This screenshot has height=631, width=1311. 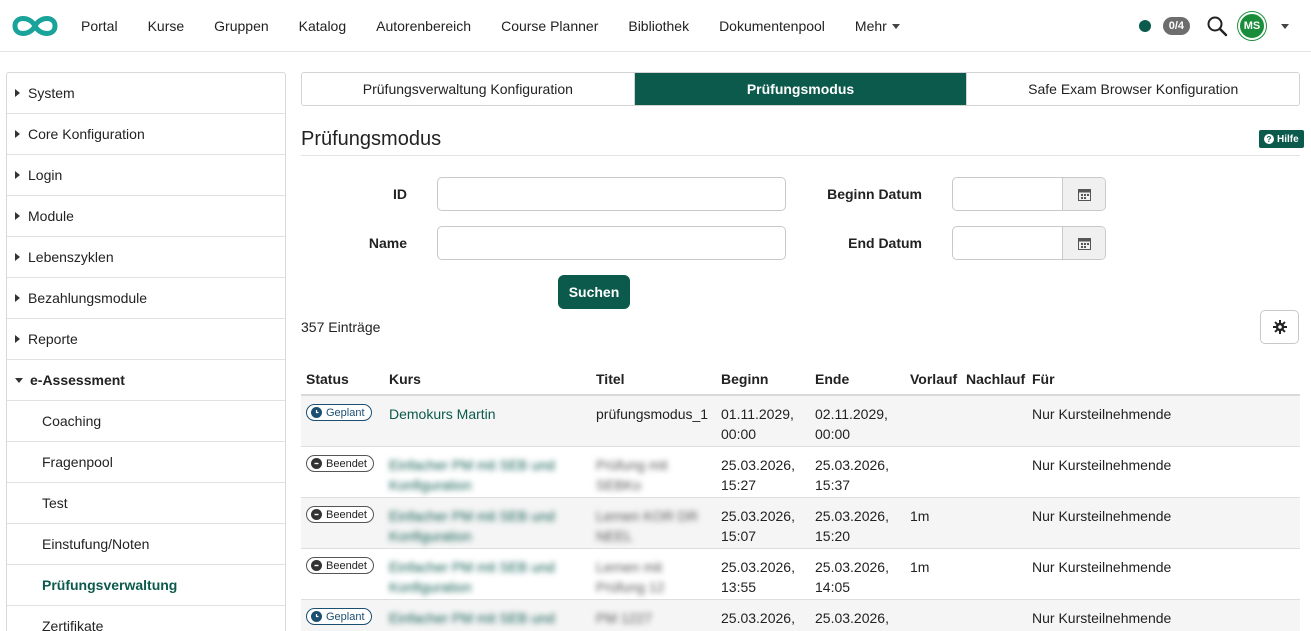 What do you see at coordinates (35, 26) in the screenshot?
I see `logo-icon` at bounding box center [35, 26].